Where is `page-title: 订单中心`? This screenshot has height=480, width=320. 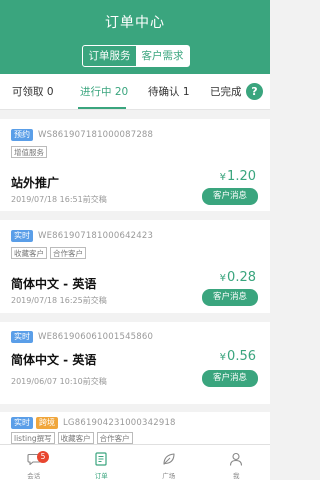
page-title: 订单中心 is located at coordinates (135, 23).